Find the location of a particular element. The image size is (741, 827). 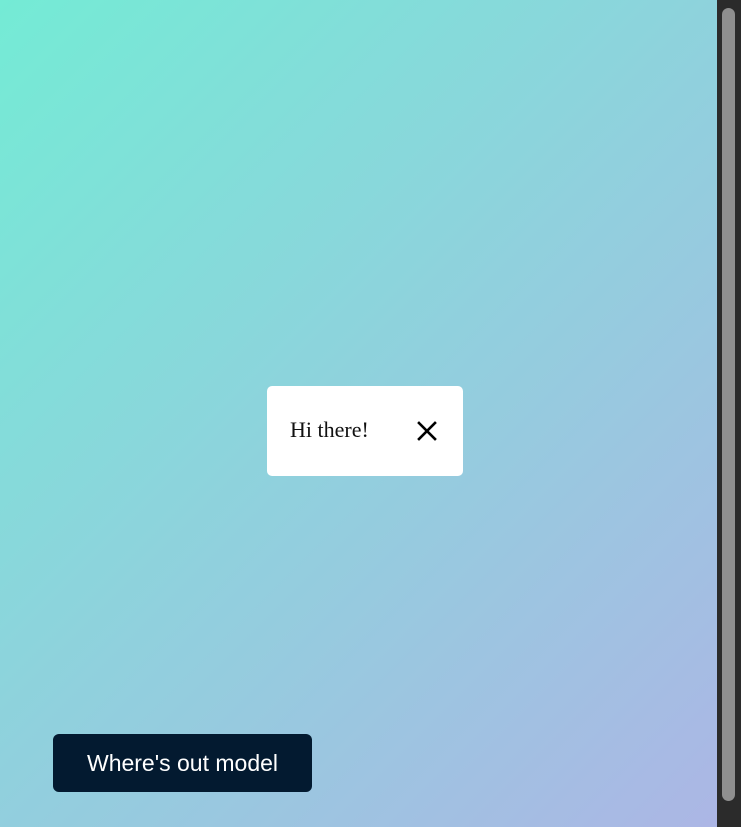

greeting-popup: Hi there! is located at coordinates (365, 431).